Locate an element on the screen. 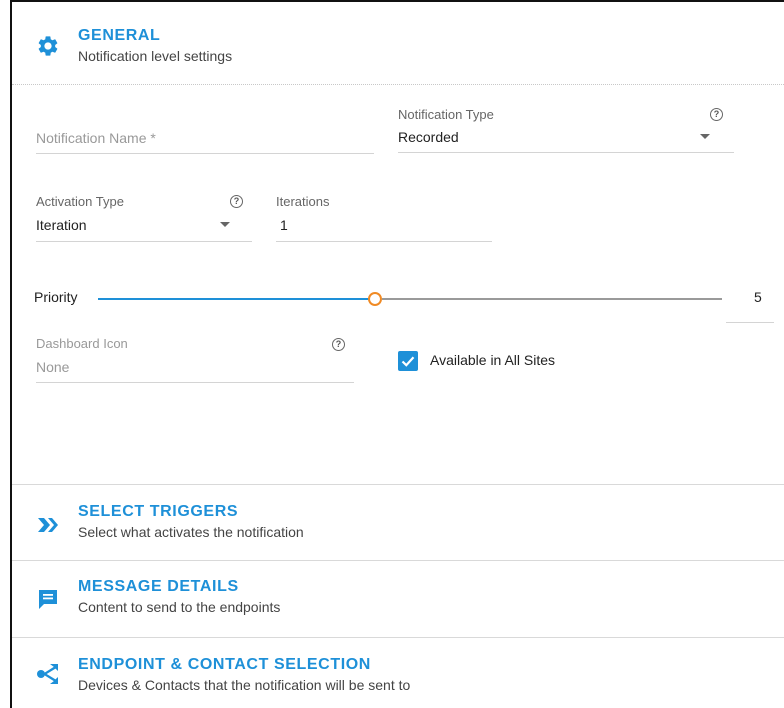 The image size is (784, 708). priority-value: 5 is located at coordinates (758, 297).